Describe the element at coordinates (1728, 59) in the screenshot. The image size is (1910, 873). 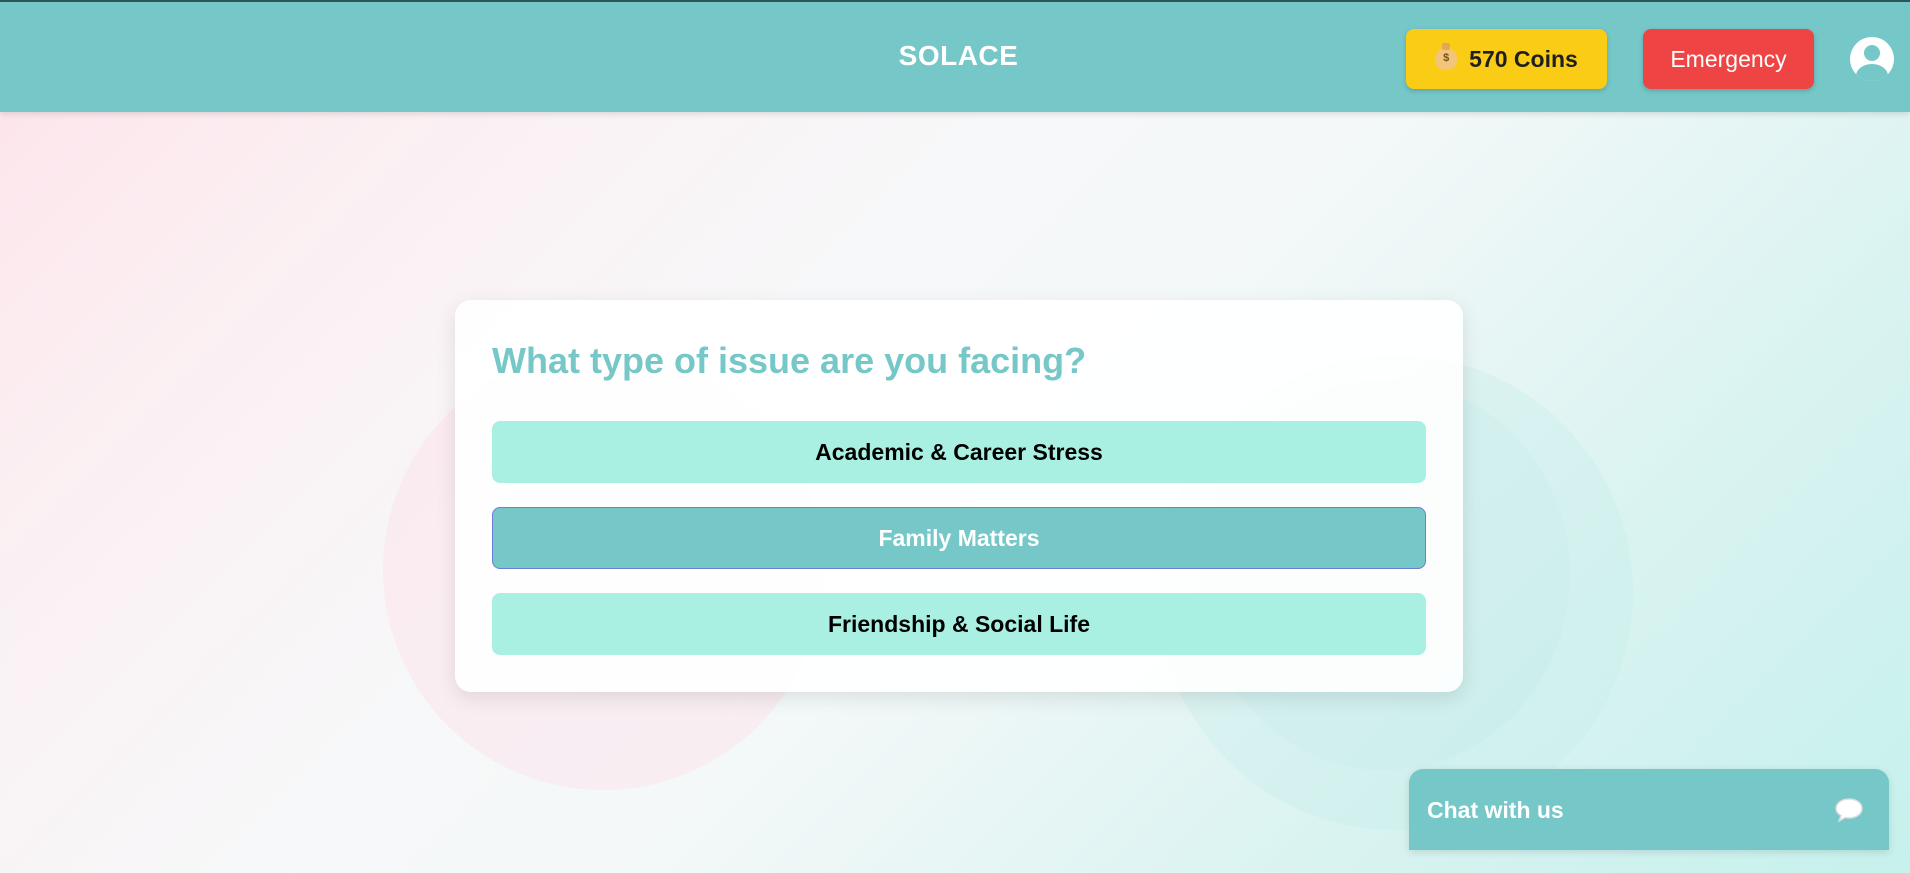
I see `emergency-button: Emergency` at that location.